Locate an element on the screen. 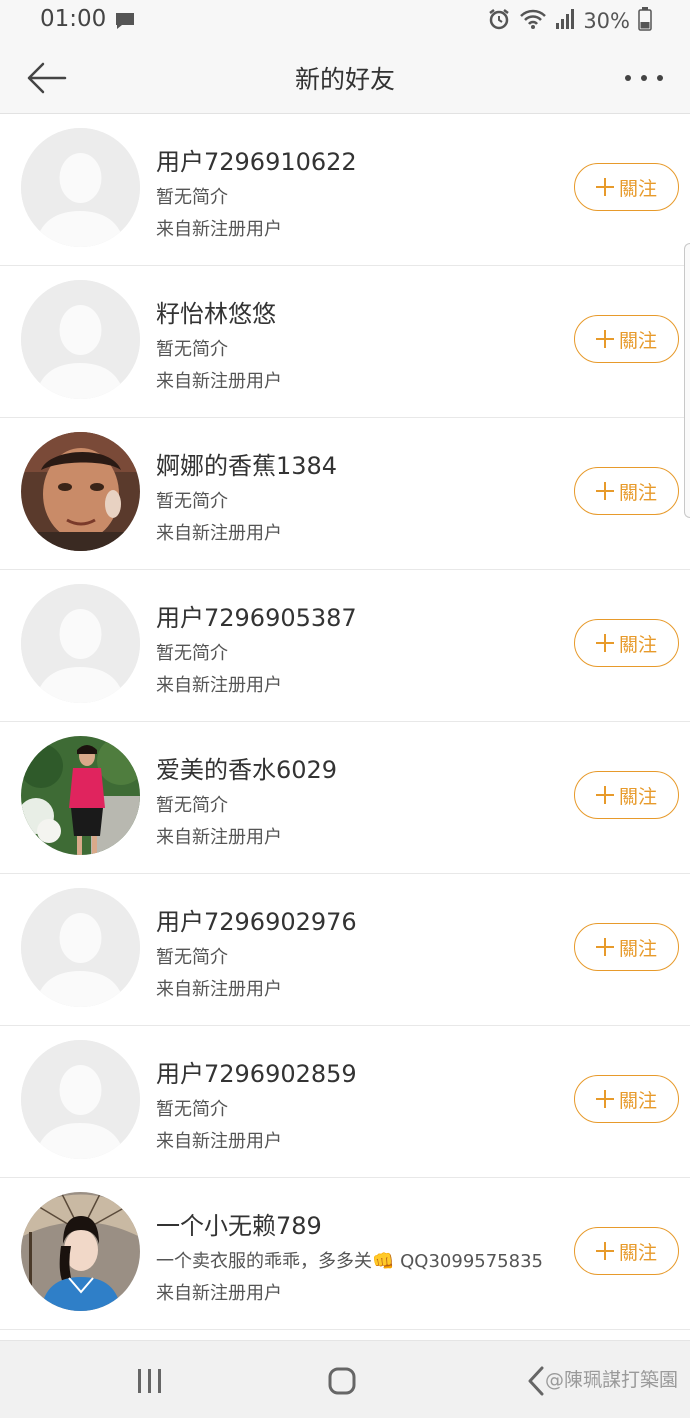 The height and width of the screenshot is (1418, 690). wifi-icon is located at coordinates (533, 21).